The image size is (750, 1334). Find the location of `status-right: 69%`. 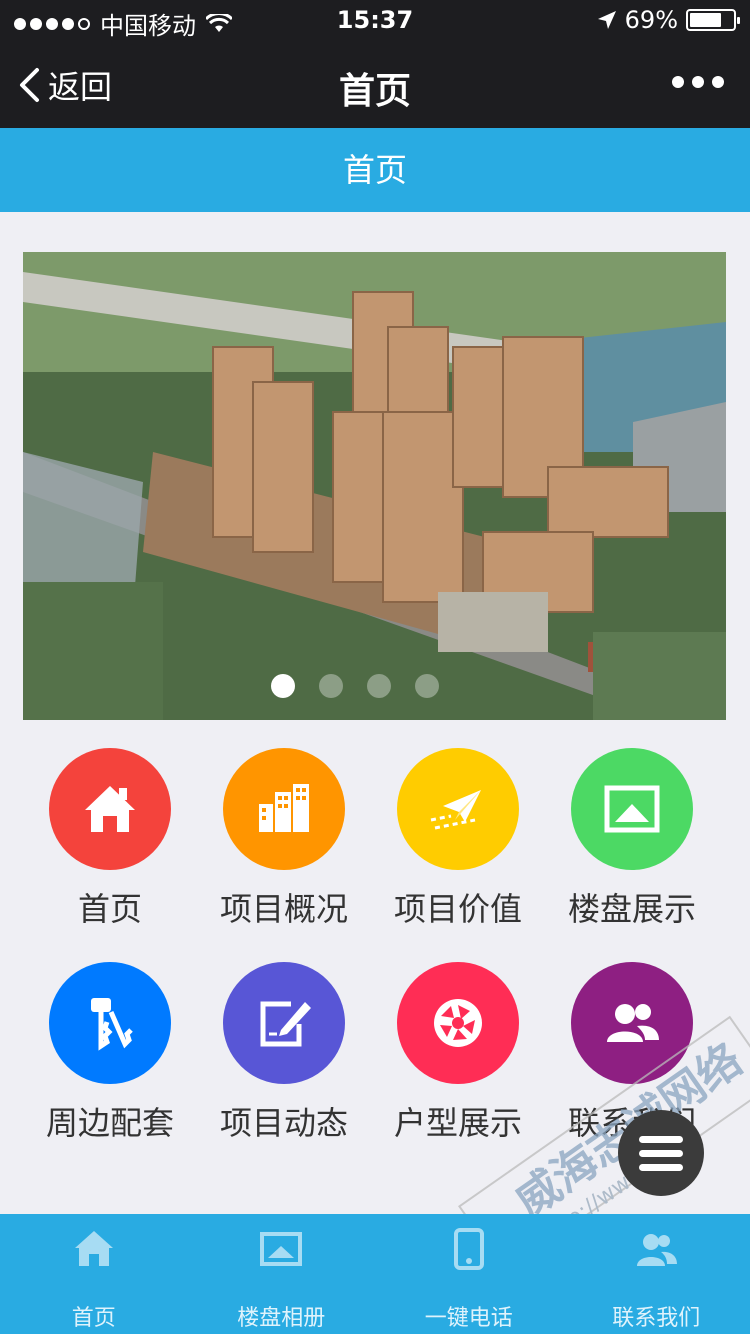

status-right: 69% is located at coordinates (668, 20).